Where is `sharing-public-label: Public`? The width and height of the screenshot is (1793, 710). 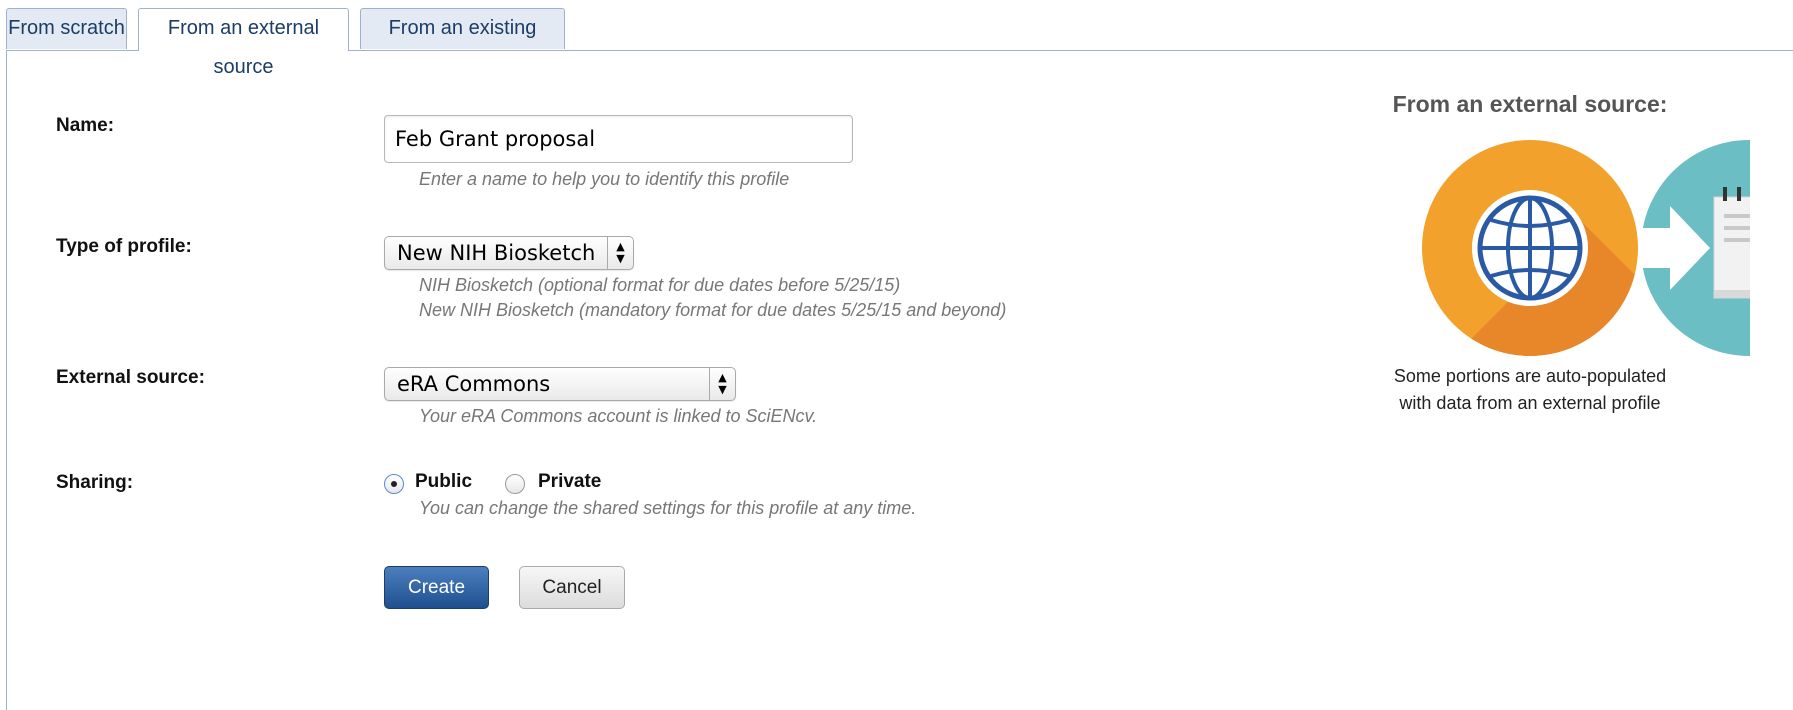
sharing-public-label: Public is located at coordinates (443, 482).